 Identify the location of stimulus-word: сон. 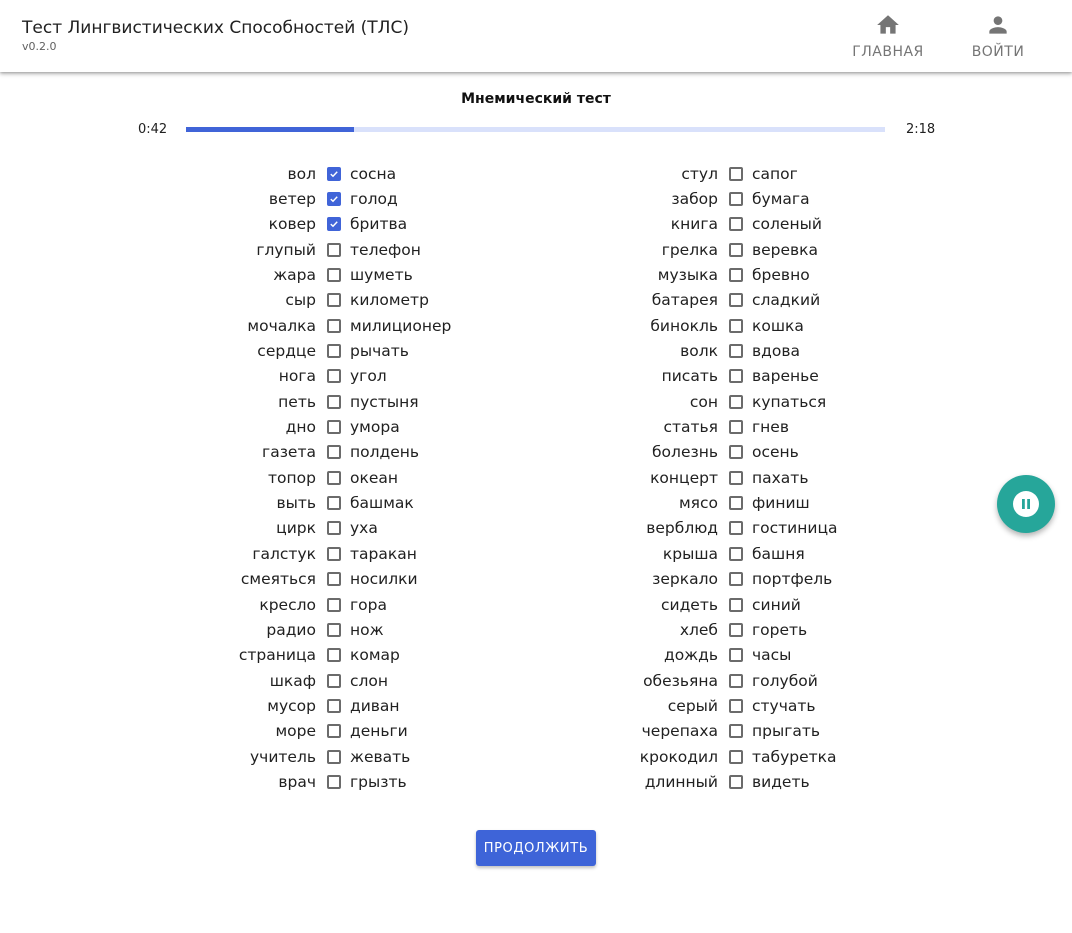
(703, 401).